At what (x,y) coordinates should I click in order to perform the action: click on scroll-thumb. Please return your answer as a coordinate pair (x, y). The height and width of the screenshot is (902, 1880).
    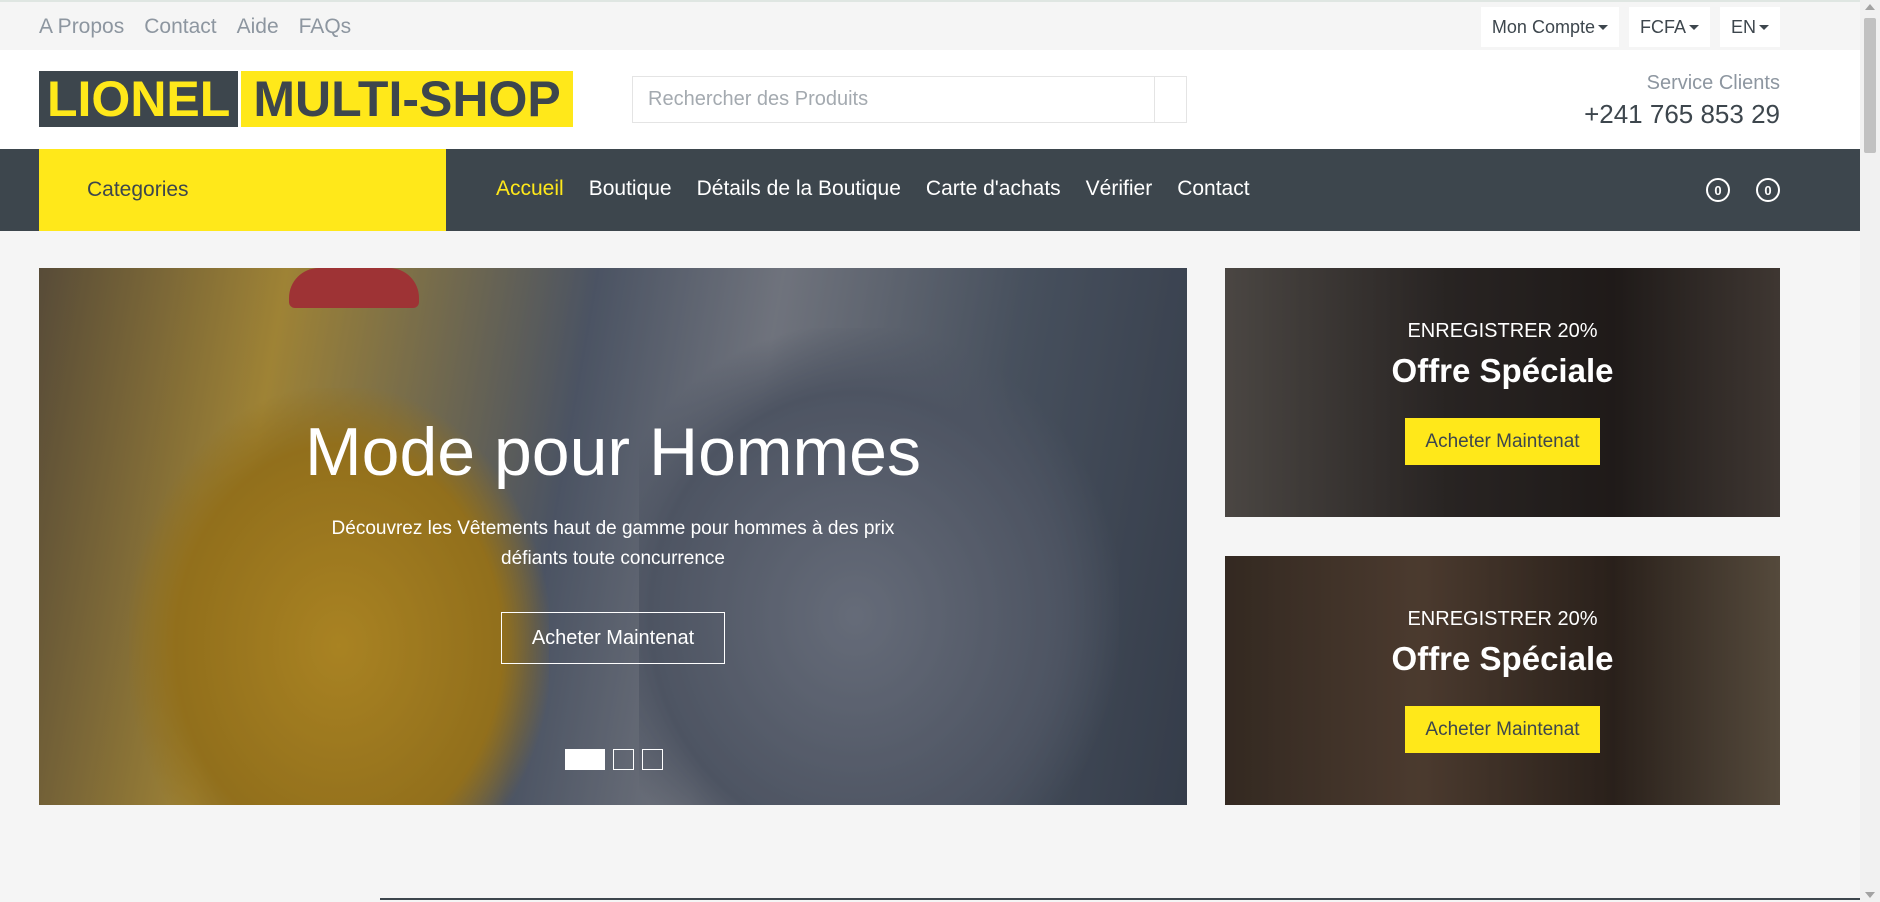
    Looking at the image, I should click on (1870, 85).